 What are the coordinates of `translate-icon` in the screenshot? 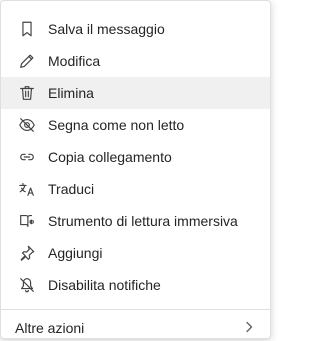 It's located at (27, 189).